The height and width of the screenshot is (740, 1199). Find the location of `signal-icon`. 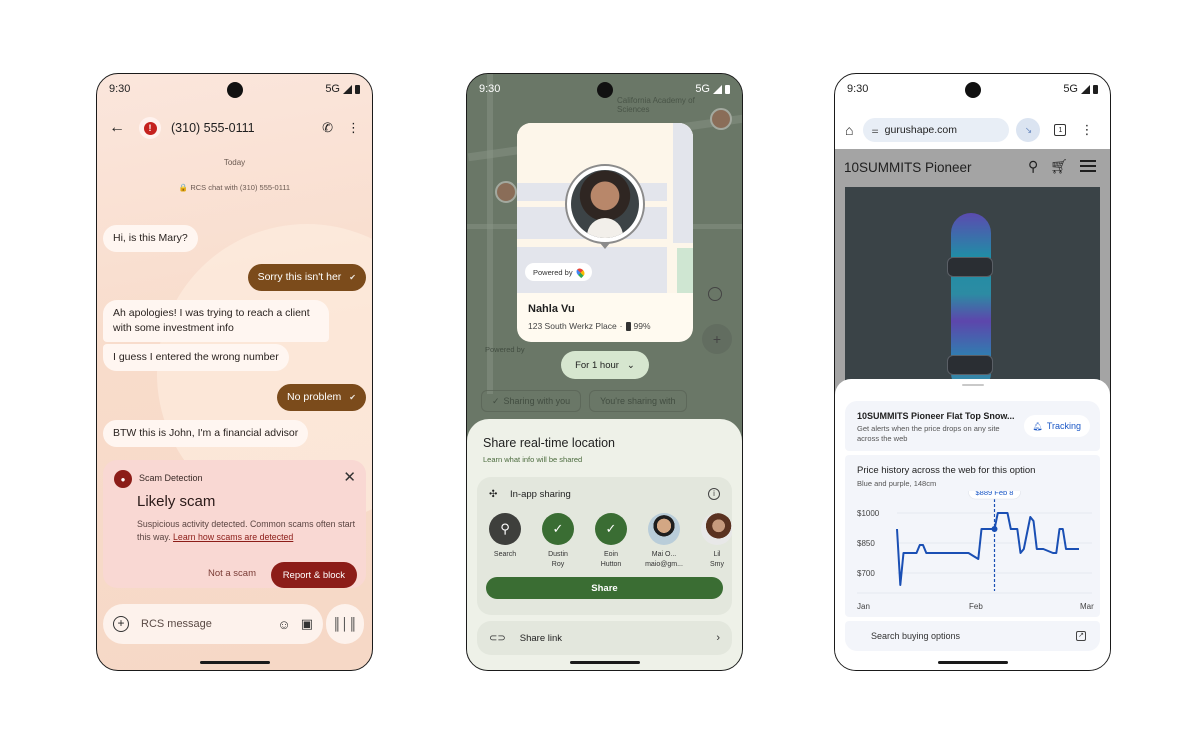

signal-icon is located at coordinates (717, 89).